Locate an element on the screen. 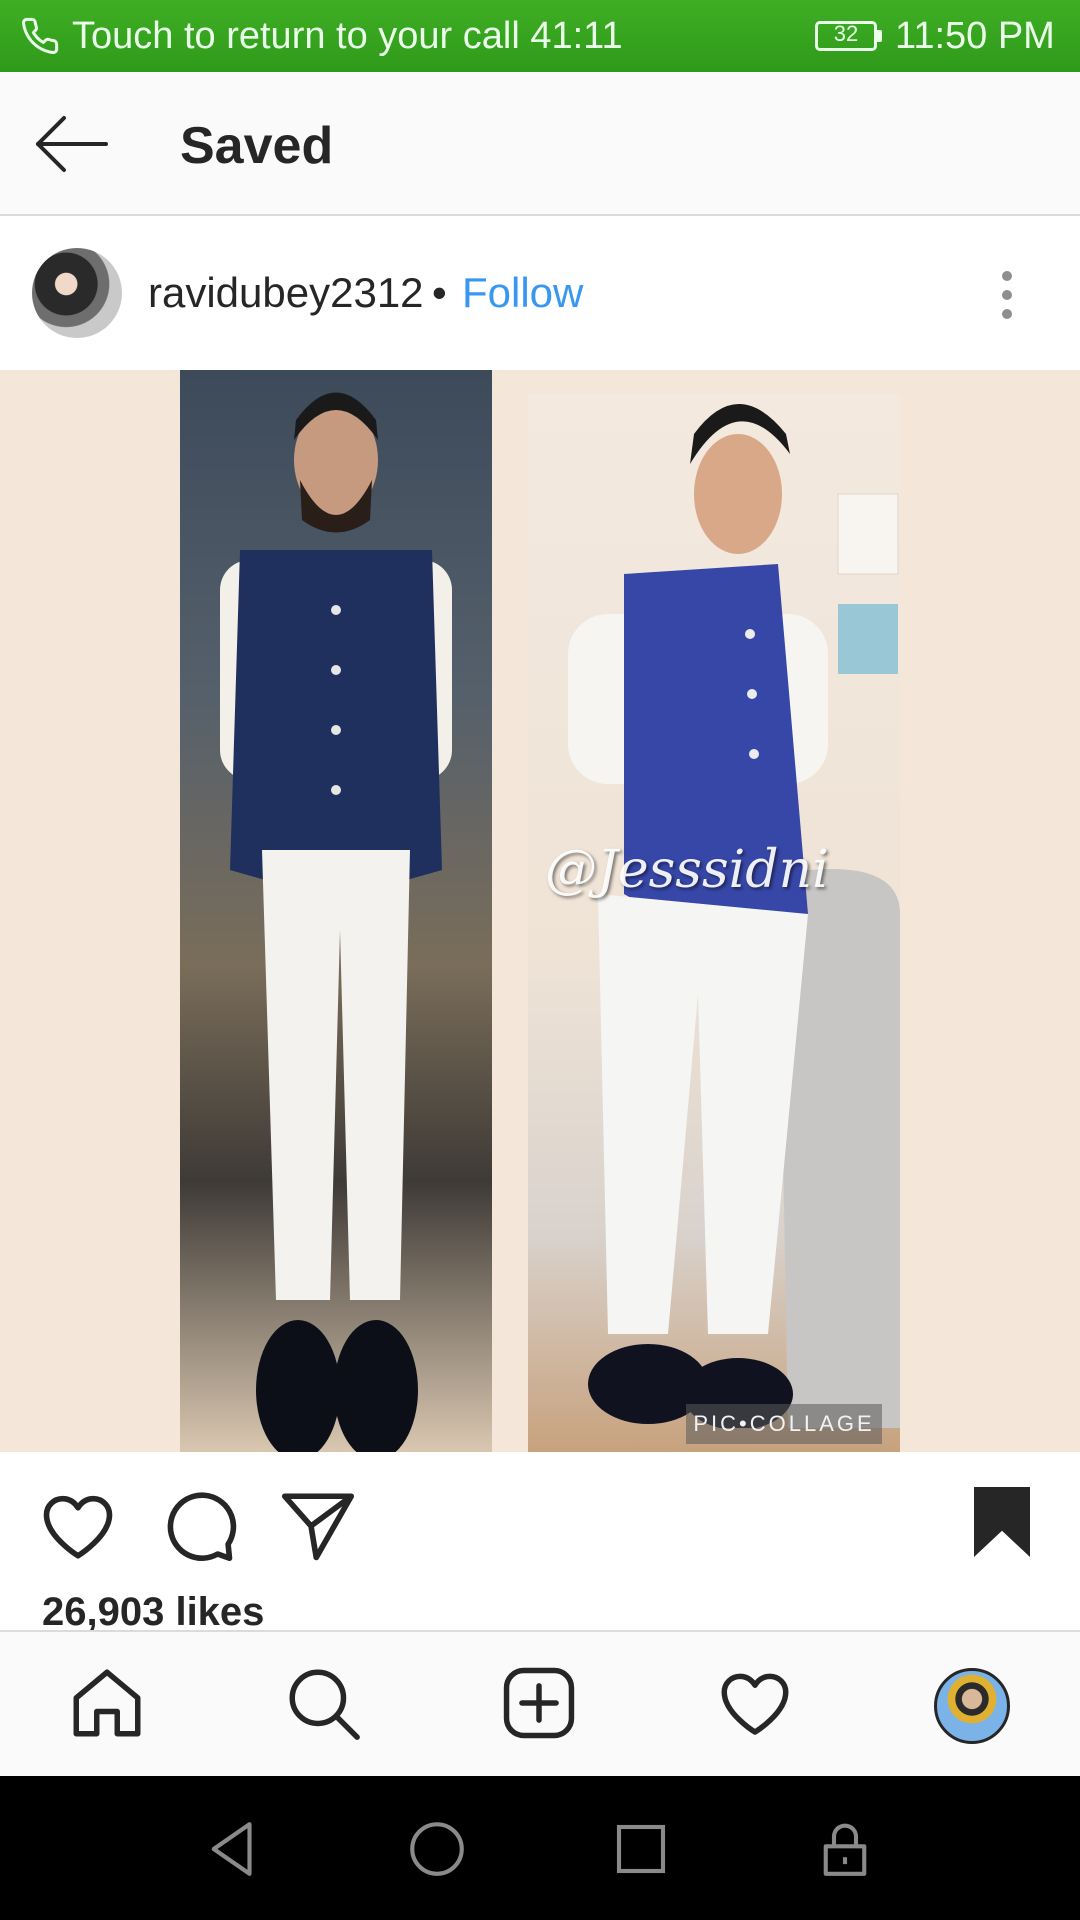  bottom-nav is located at coordinates (540, 1703).